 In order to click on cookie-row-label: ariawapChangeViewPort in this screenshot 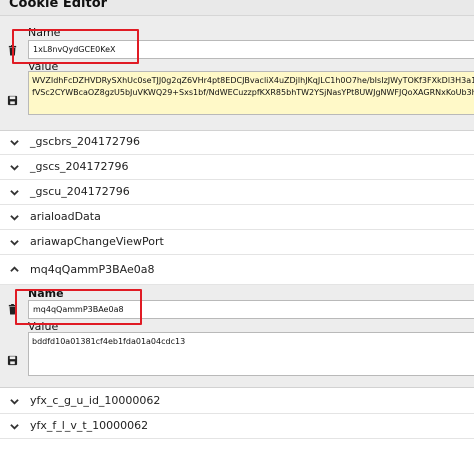, I will do `click(97, 241)`.